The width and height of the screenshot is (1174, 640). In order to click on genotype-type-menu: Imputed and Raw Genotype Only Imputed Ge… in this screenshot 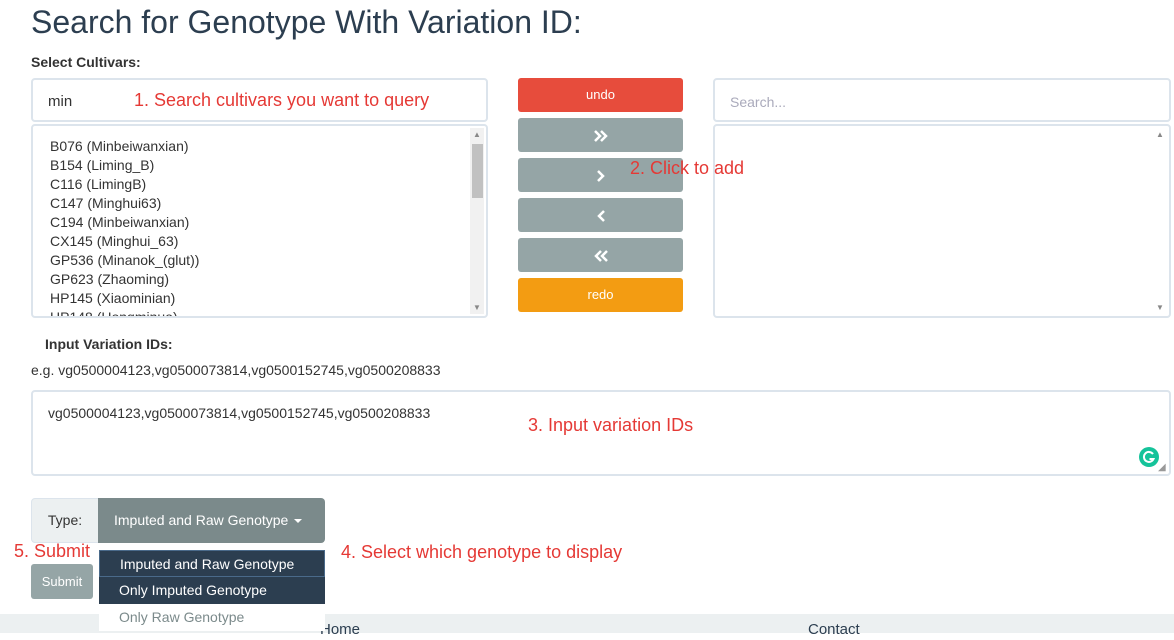, I will do `click(212, 595)`.